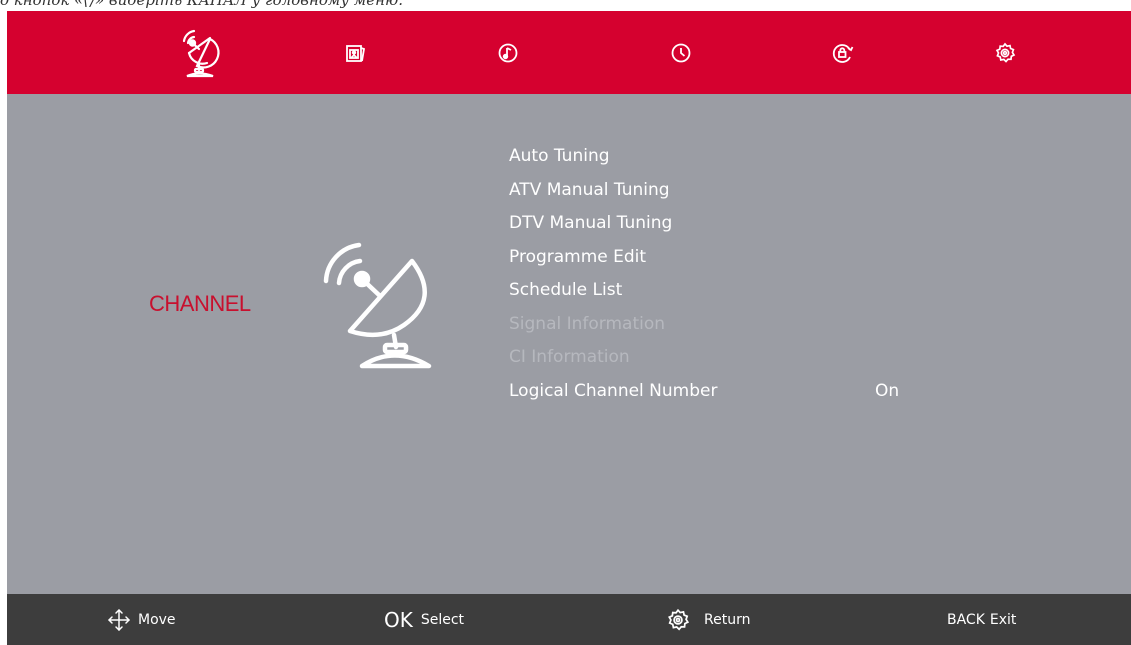 This screenshot has width=1131, height=645. I want to click on hint-move: Move, so click(141, 619).